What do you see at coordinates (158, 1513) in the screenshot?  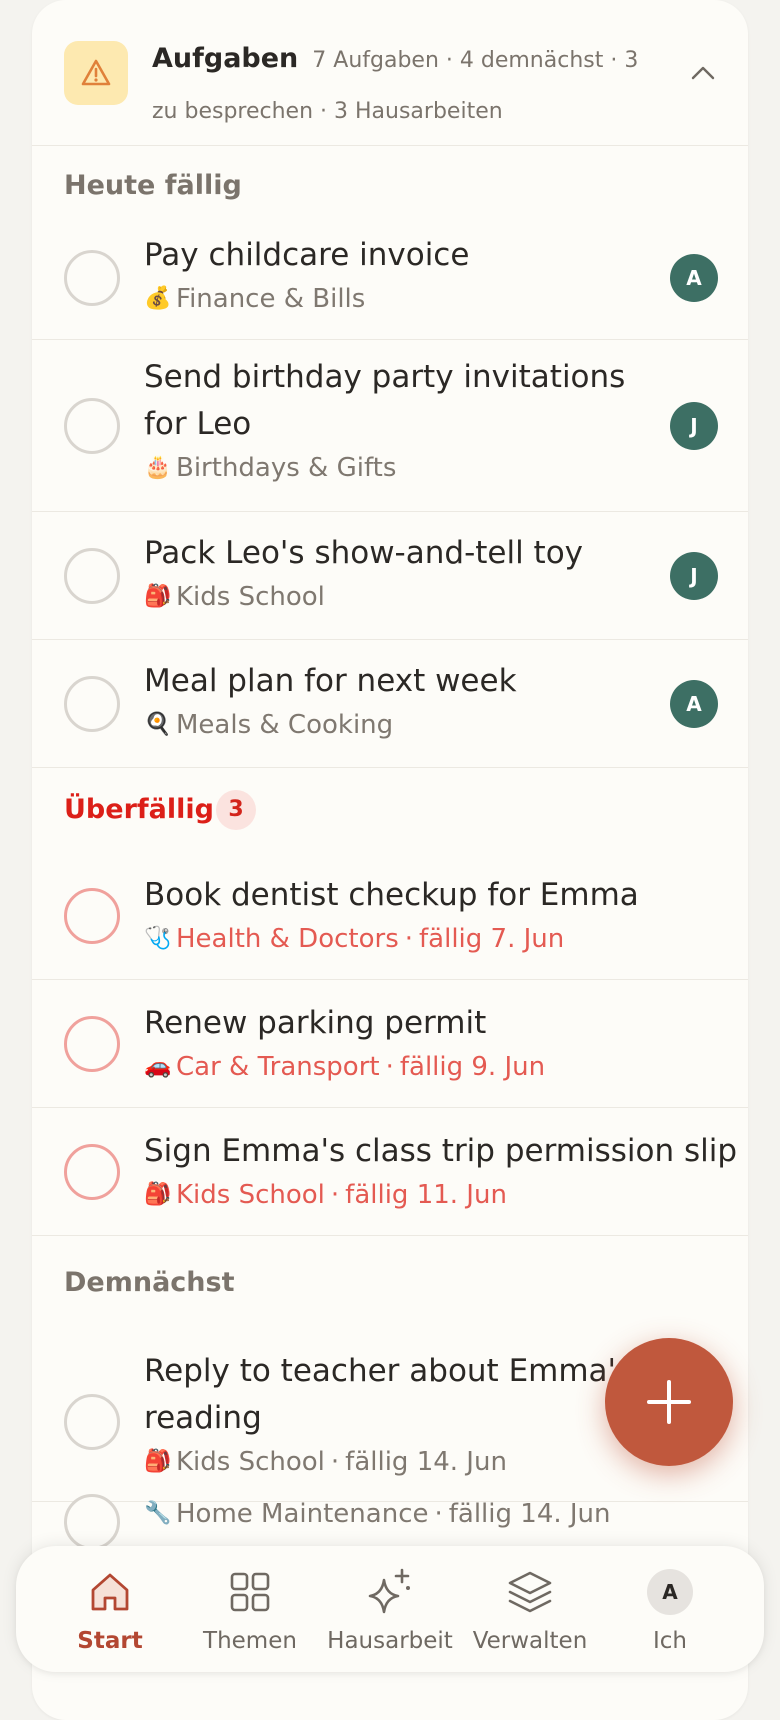 I see `wrench-icon: 🔧` at bounding box center [158, 1513].